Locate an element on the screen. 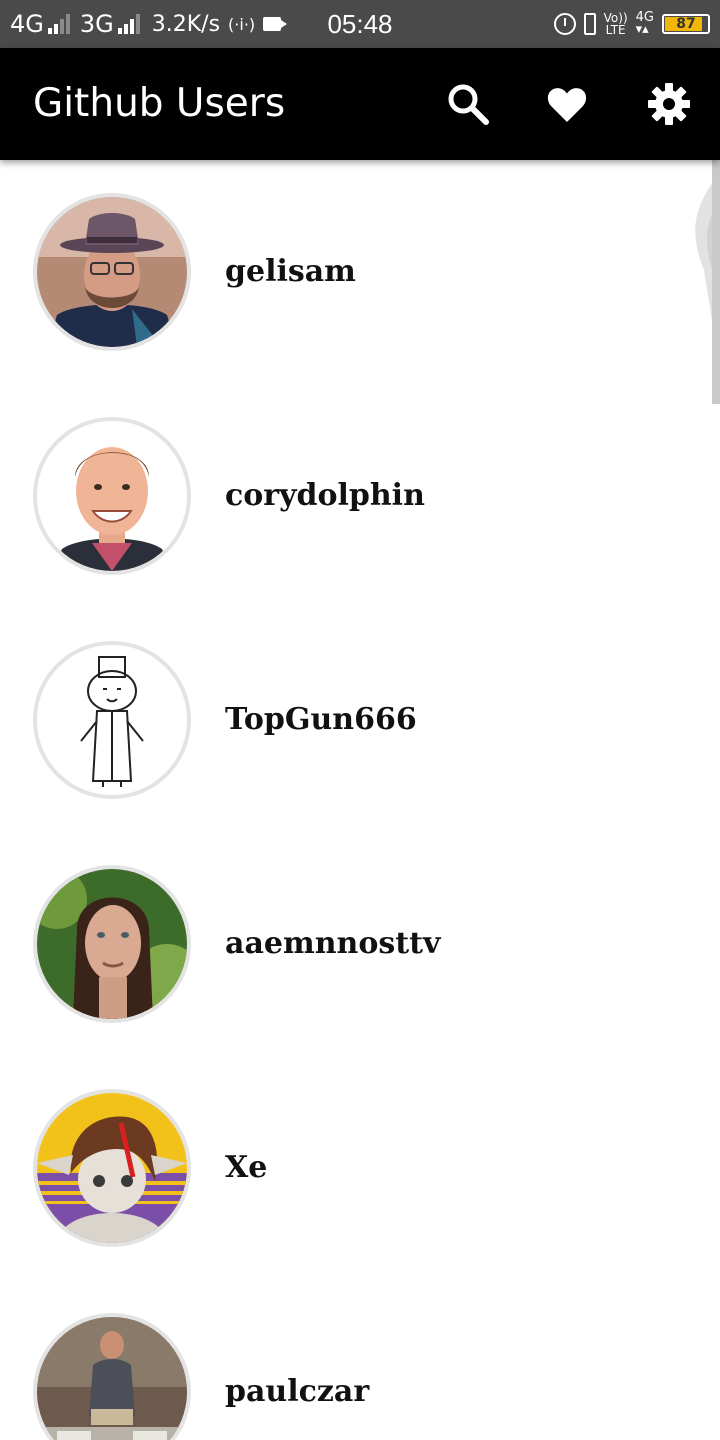  username: corydolphin is located at coordinates (325, 495).